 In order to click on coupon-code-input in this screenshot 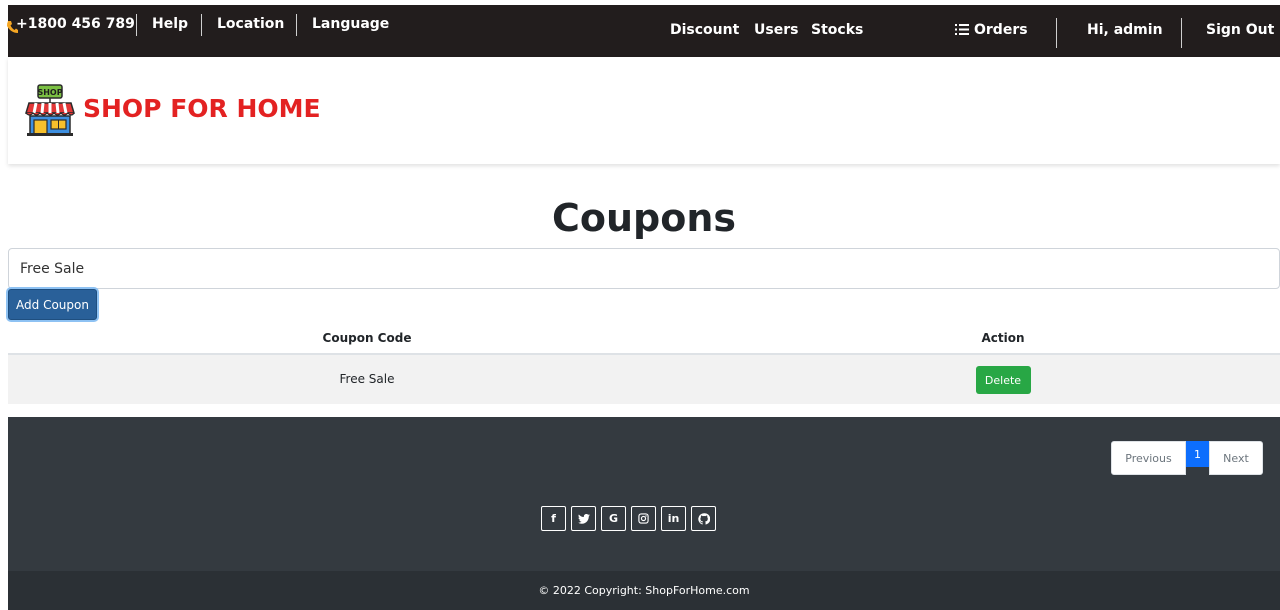, I will do `click(644, 268)`.